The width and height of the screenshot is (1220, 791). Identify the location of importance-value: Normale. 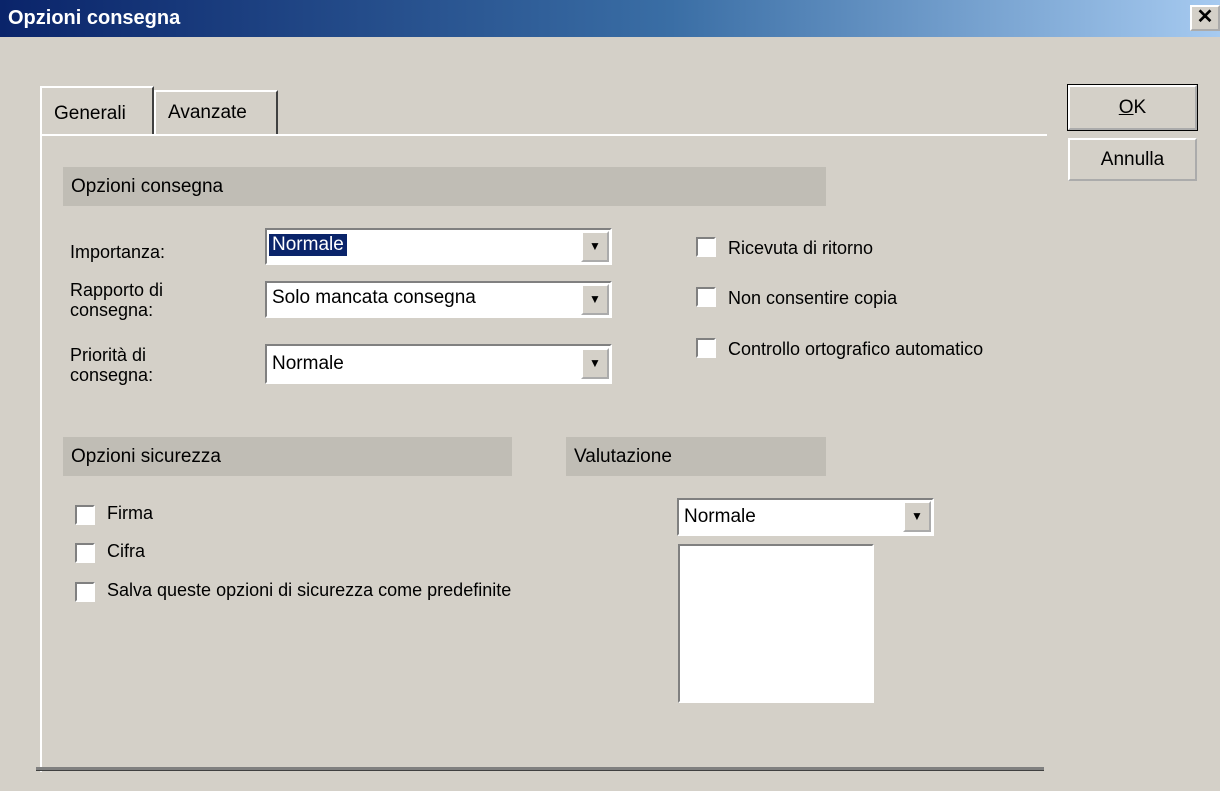
(308, 245).